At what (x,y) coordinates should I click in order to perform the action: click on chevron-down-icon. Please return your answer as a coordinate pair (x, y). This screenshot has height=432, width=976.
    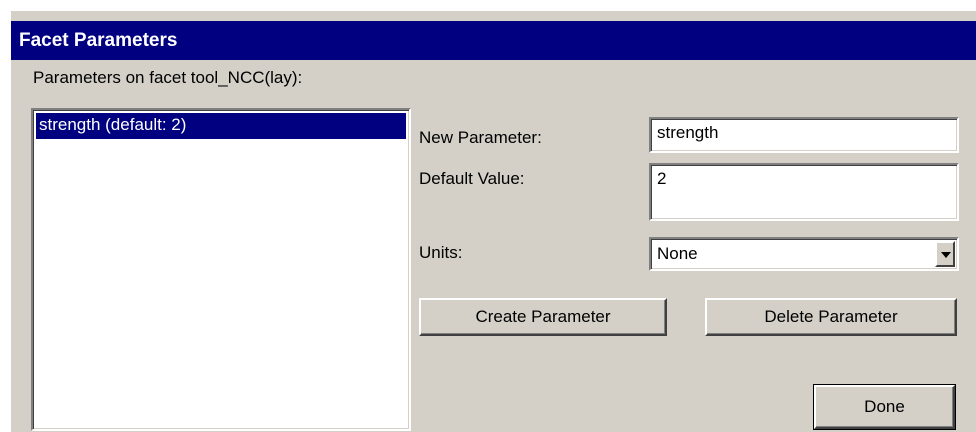
    Looking at the image, I should click on (946, 255).